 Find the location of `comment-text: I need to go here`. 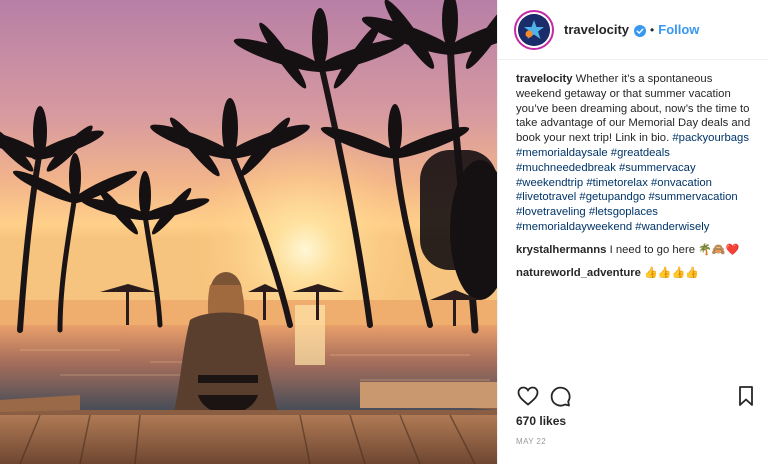

comment-text: I need to go here is located at coordinates (652, 249).